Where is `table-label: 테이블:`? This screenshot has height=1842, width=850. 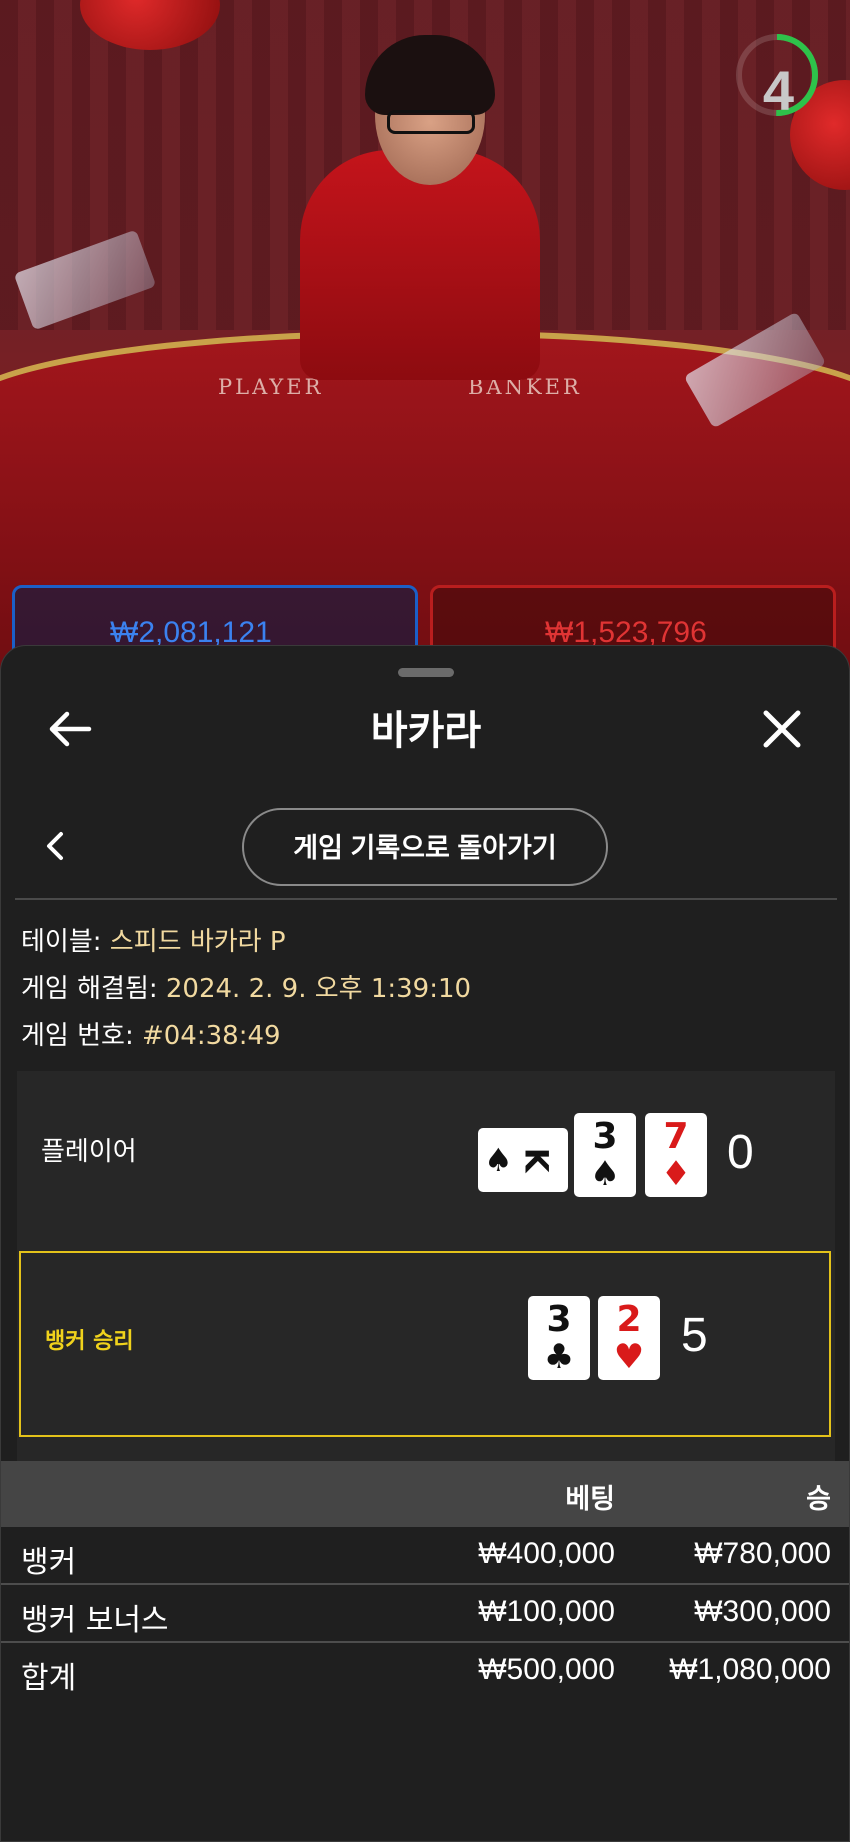 table-label: 테이블: is located at coordinates (65, 942).